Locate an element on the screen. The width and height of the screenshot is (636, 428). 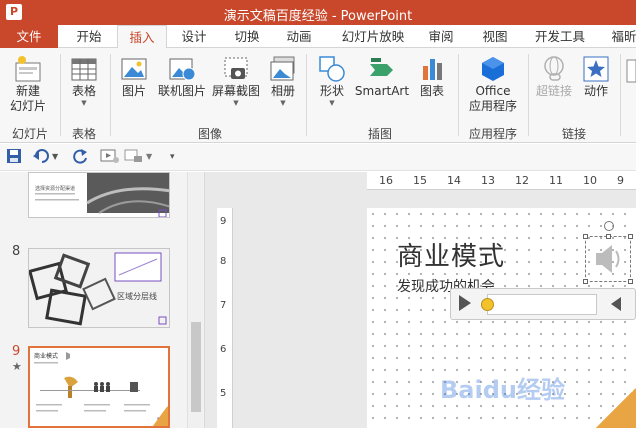
redo-icon is located at coordinates (80, 157).